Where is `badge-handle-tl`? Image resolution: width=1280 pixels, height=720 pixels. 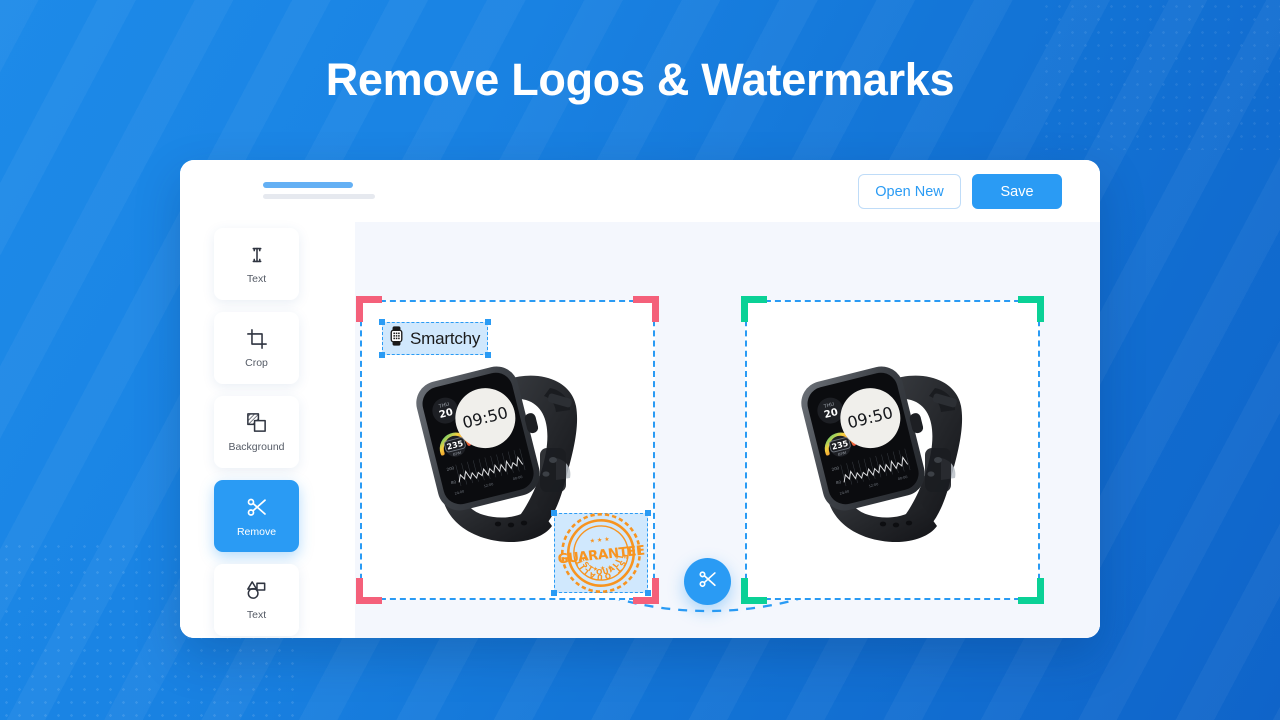
badge-handle-tl is located at coordinates (554, 513).